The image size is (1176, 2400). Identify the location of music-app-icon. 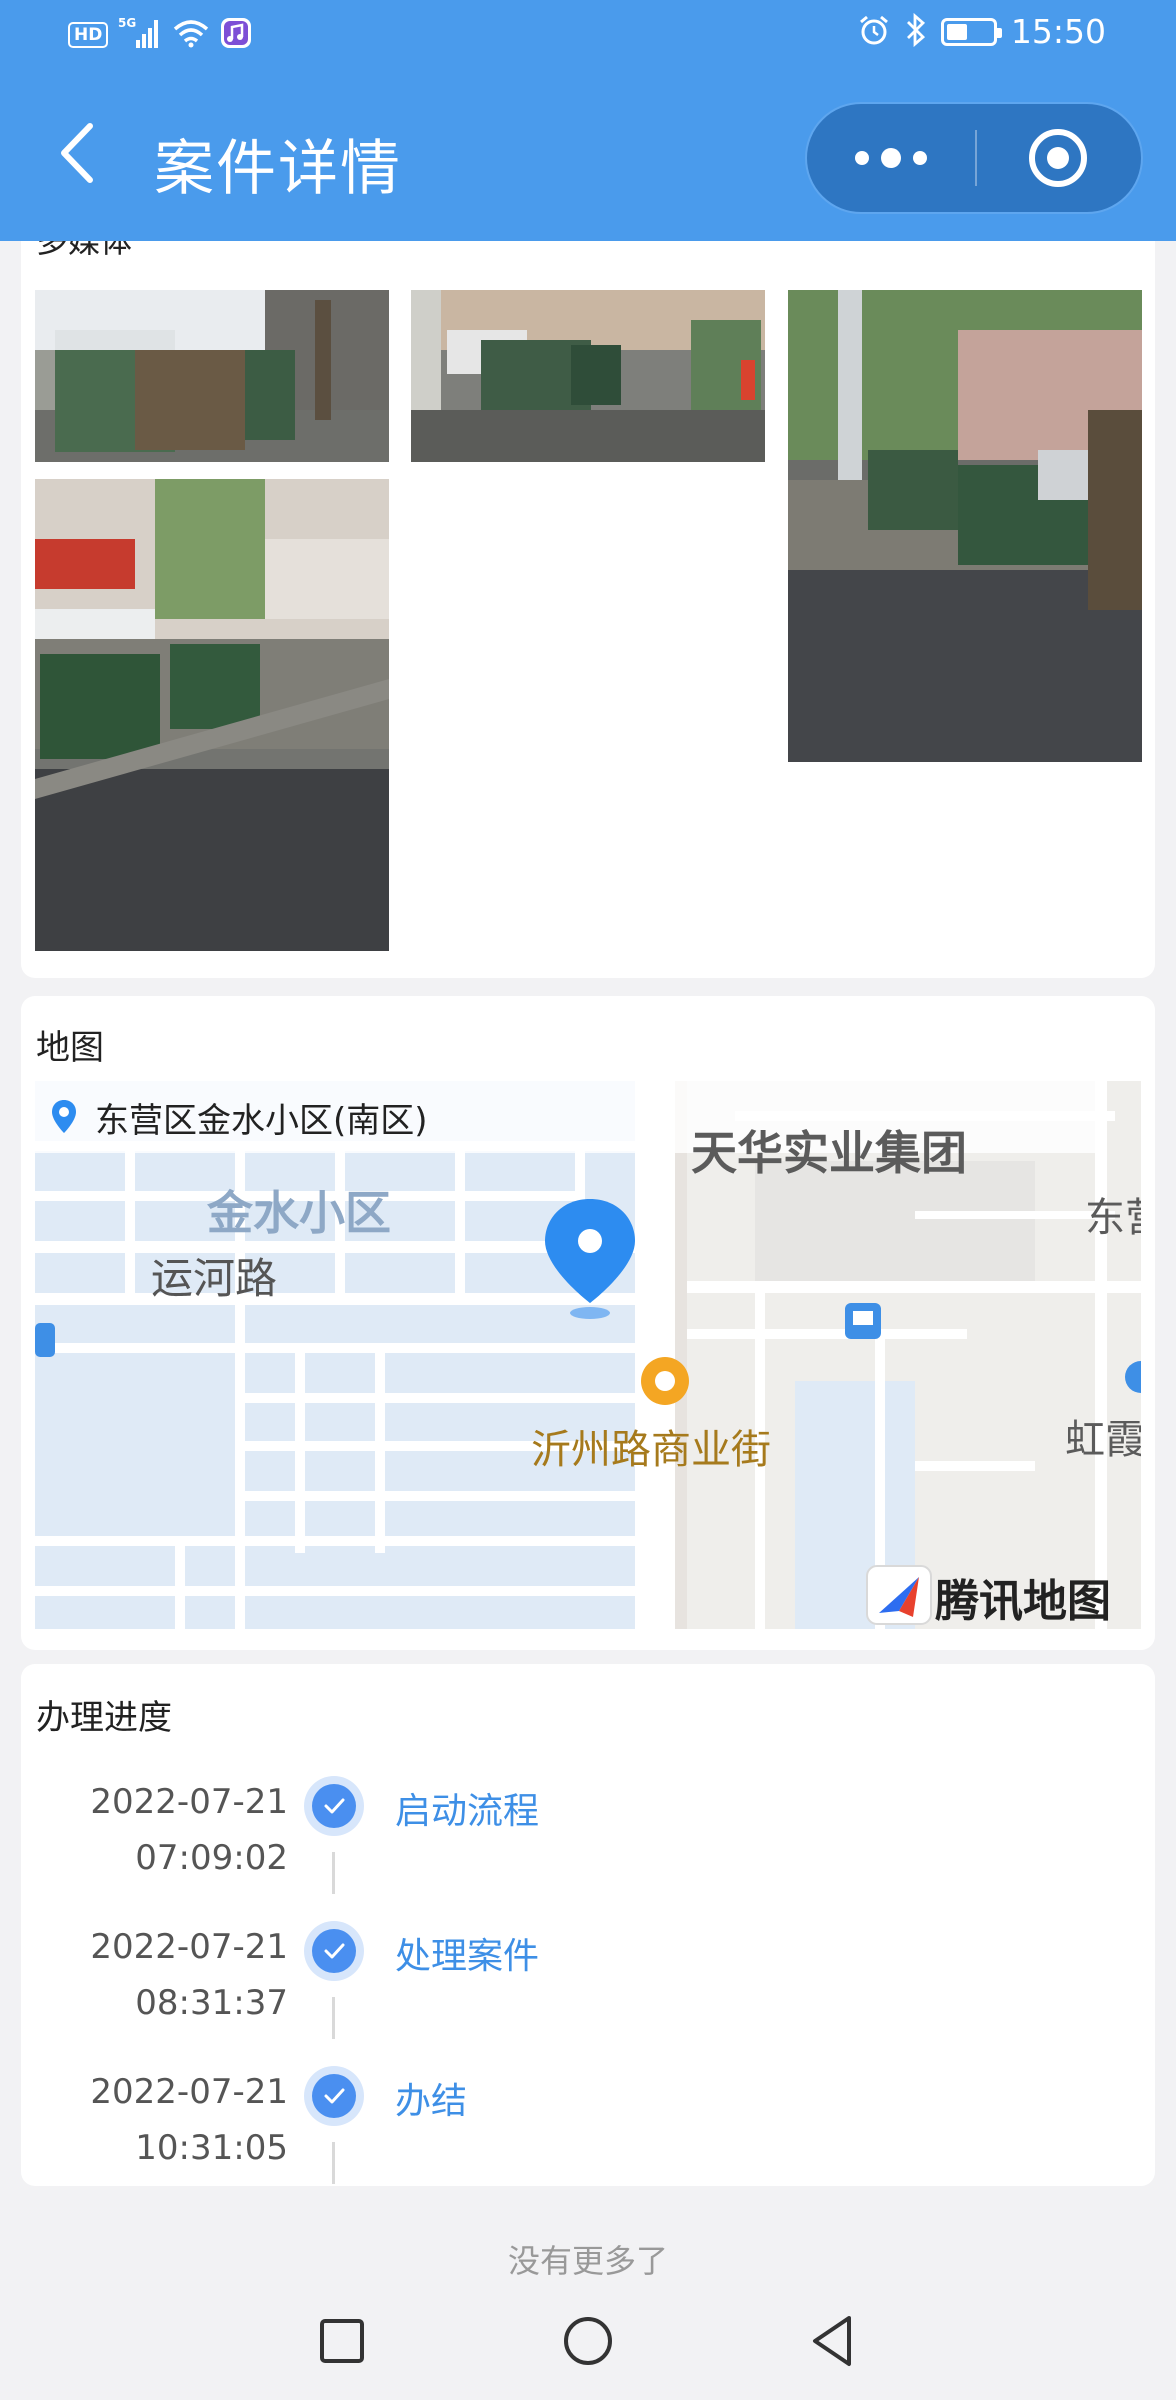
(236, 35).